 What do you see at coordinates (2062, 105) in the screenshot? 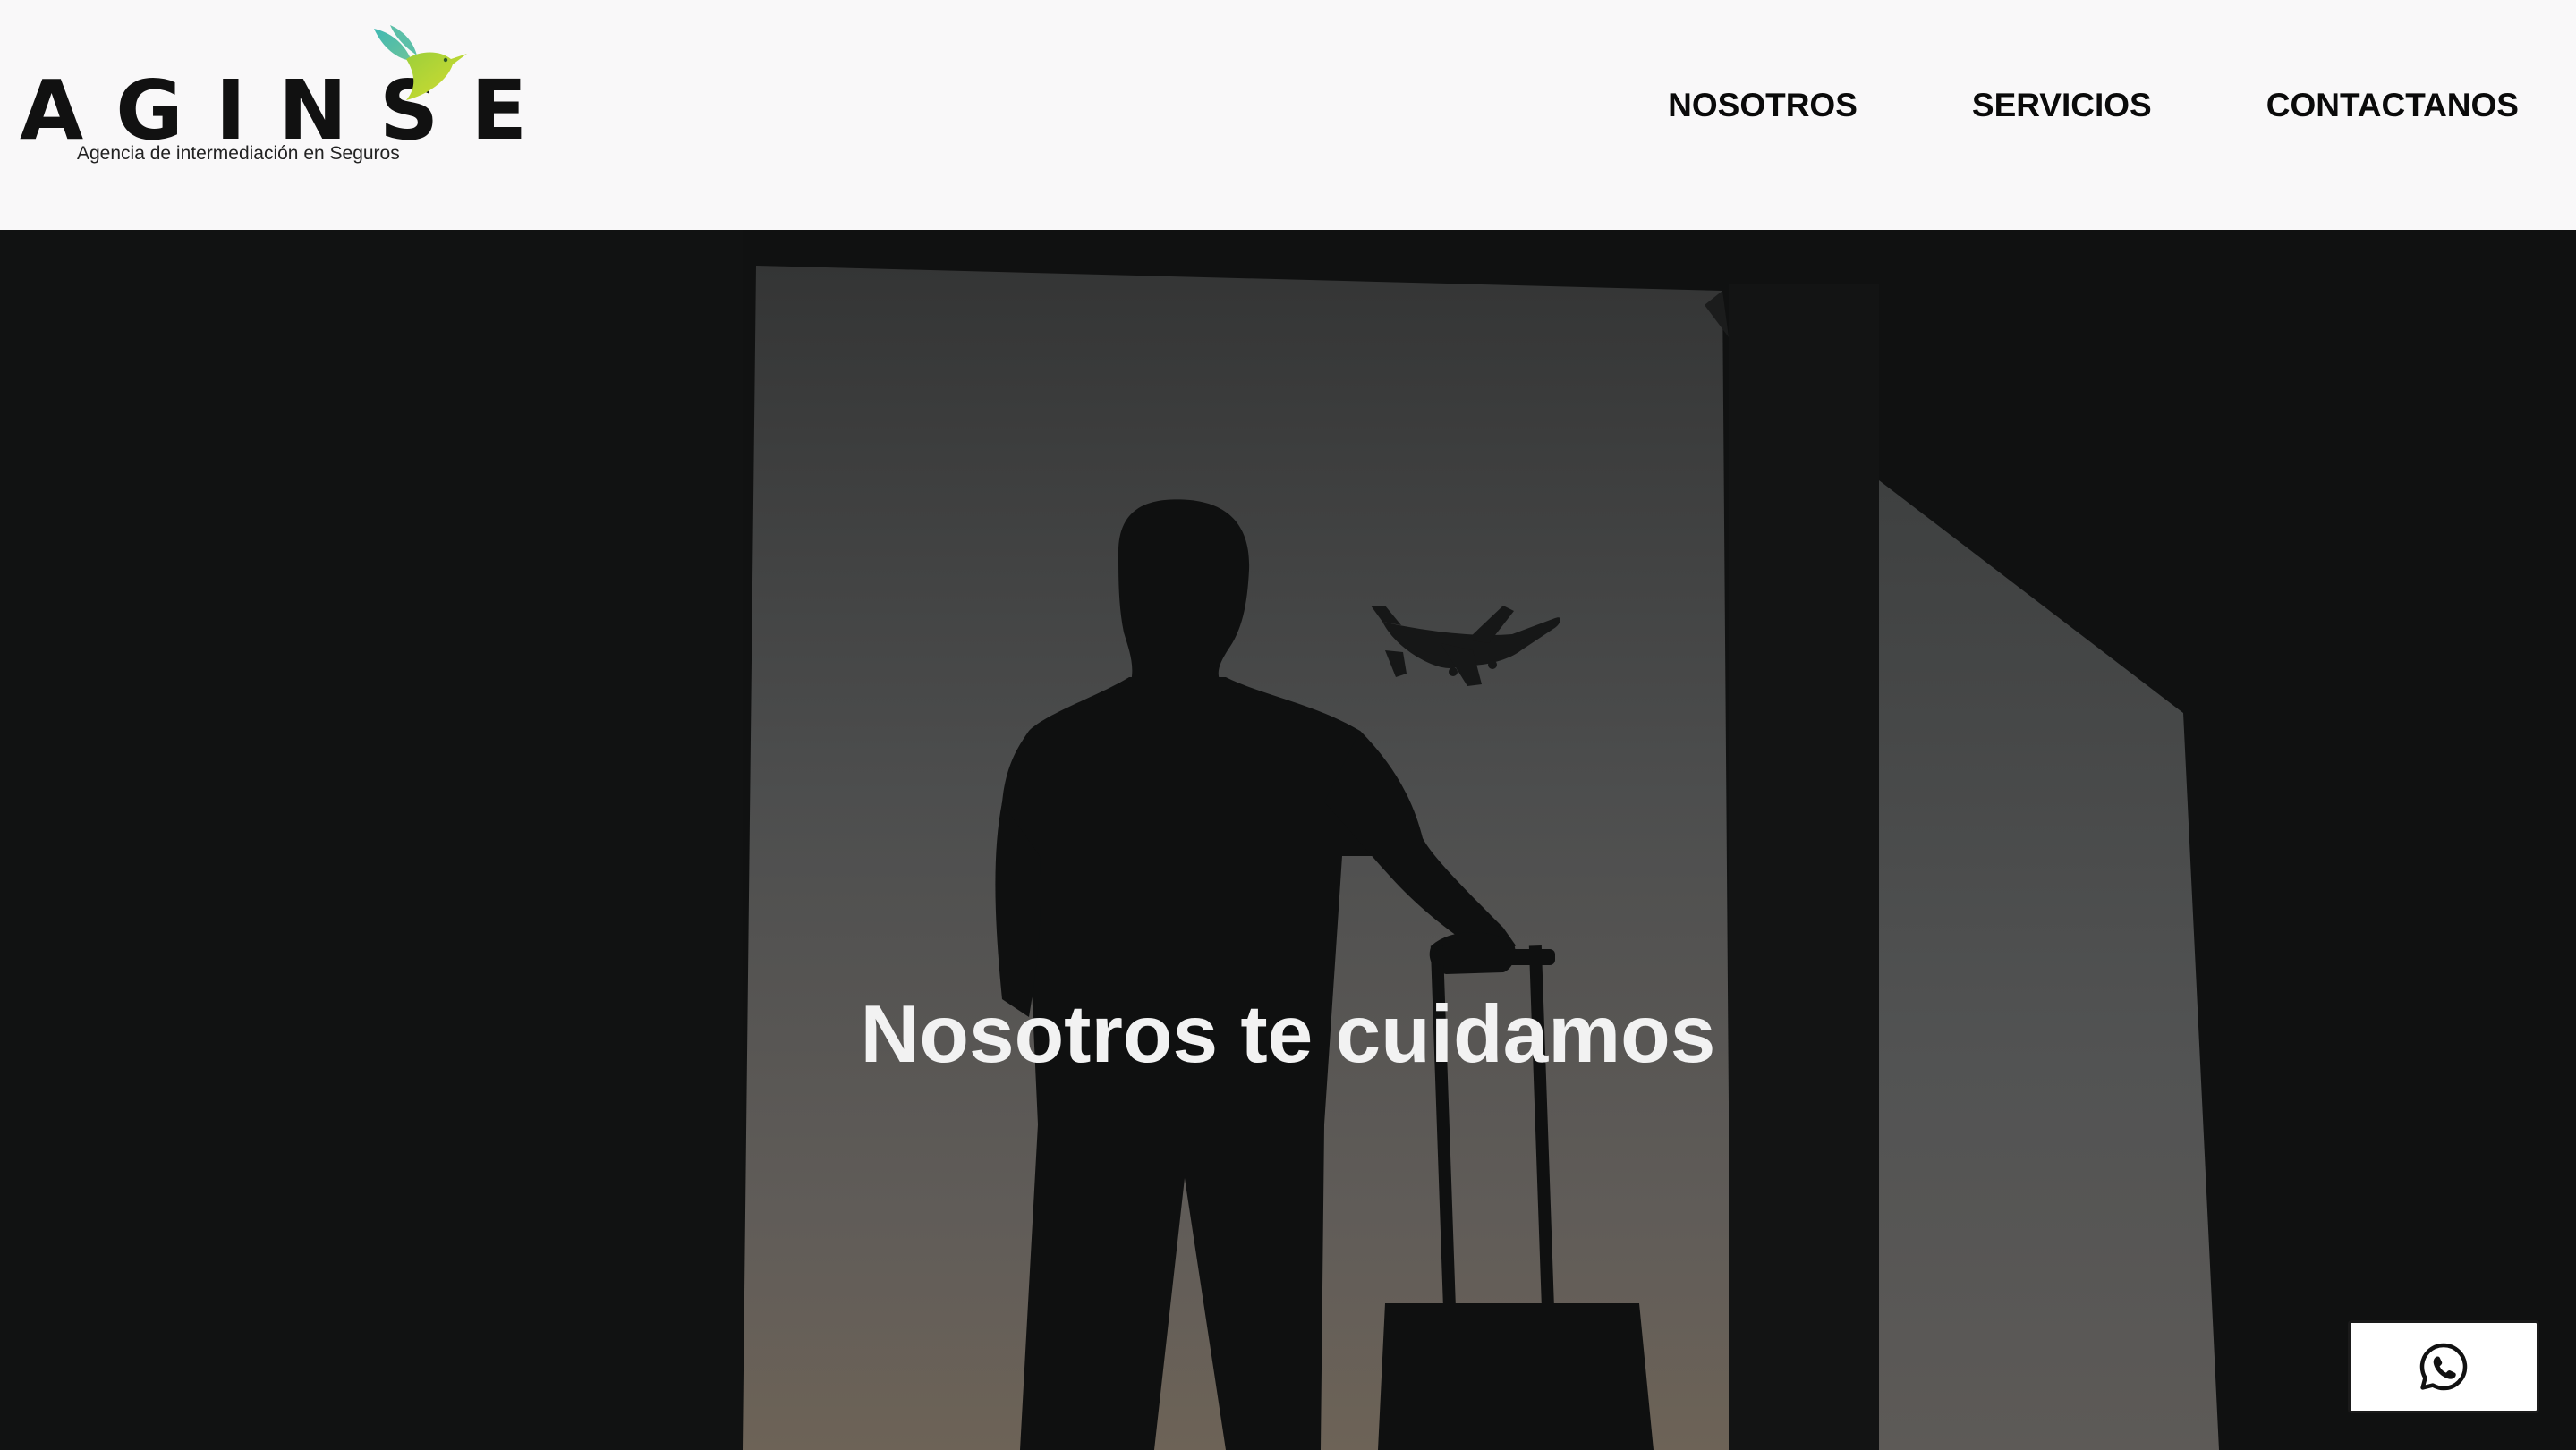
I see `nav-item-servicios: SERVICIOS` at bounding box center [2062, 105].